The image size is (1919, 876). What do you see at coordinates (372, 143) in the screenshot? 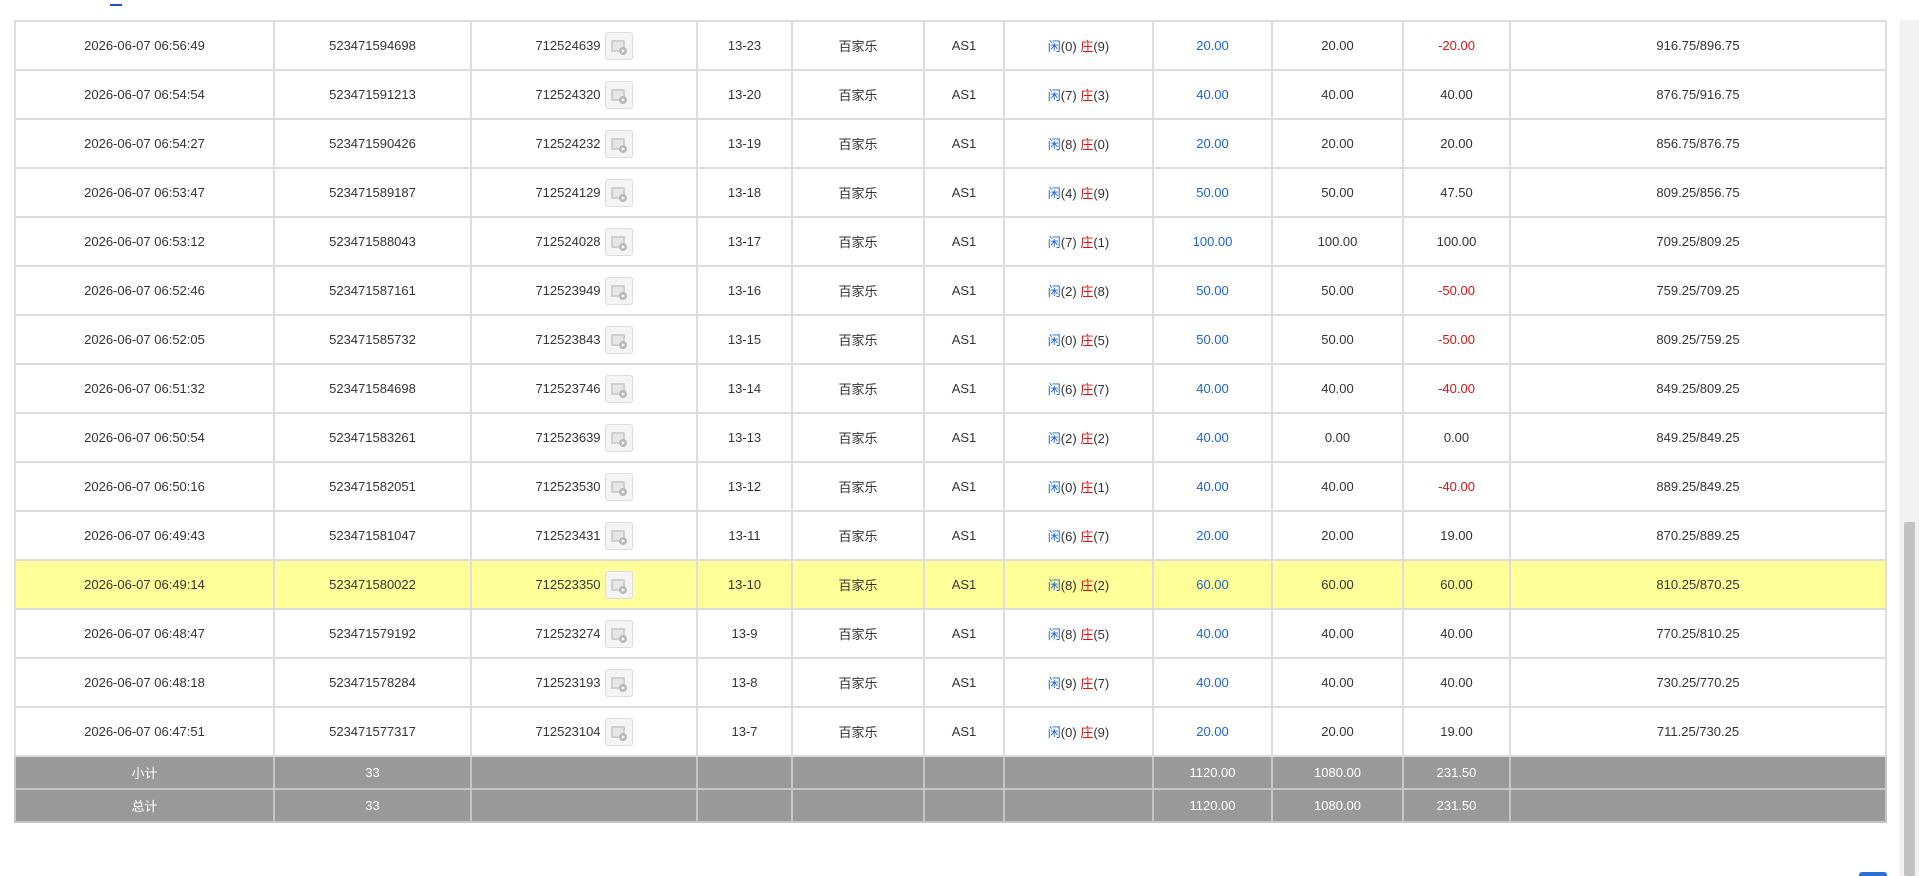
I see `bet-id-cell: 523471590426` at bounding box center [372, 143].